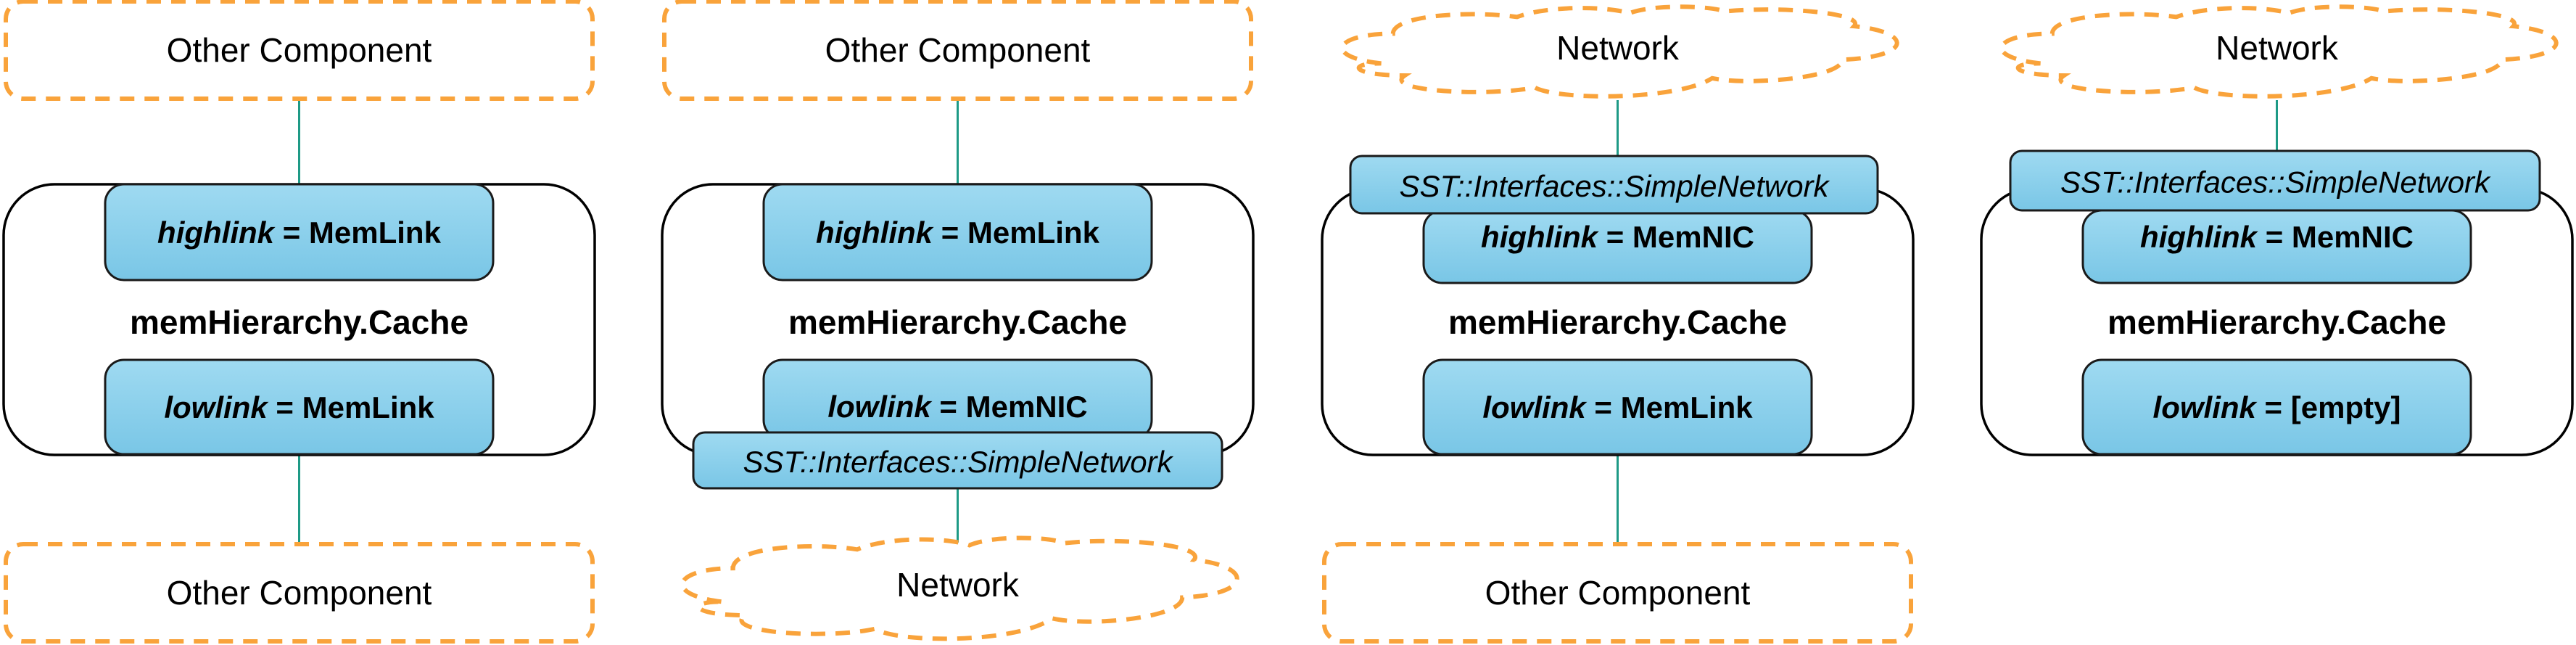  Describe the element at coordinates (2346, 407) in the screenshot. I see `lowlink-label-value: [empty]` at that location.